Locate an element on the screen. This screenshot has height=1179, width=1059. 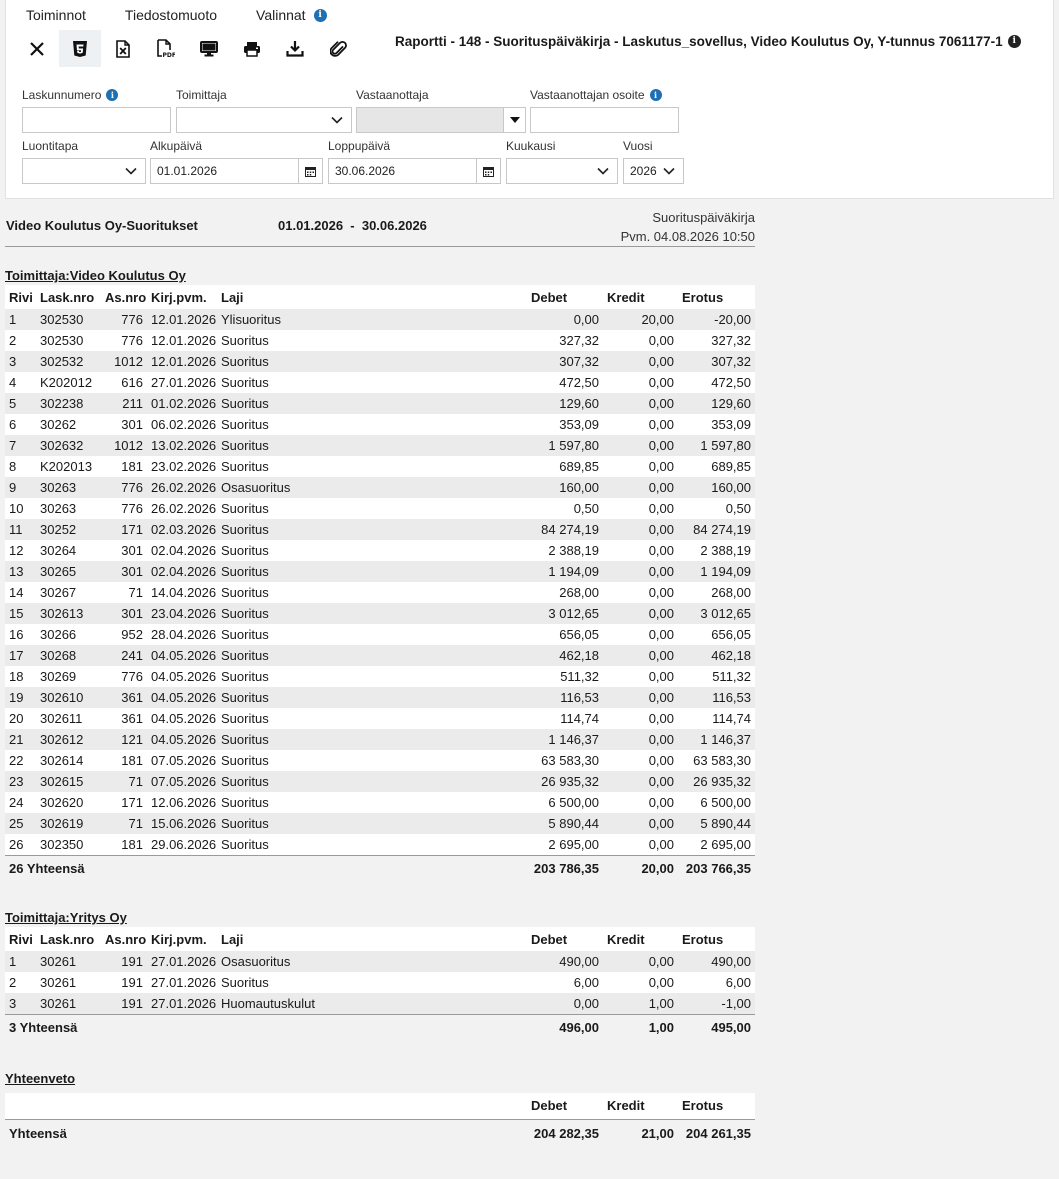
table-cell: 462,18 is located at coordinates (565, 655).